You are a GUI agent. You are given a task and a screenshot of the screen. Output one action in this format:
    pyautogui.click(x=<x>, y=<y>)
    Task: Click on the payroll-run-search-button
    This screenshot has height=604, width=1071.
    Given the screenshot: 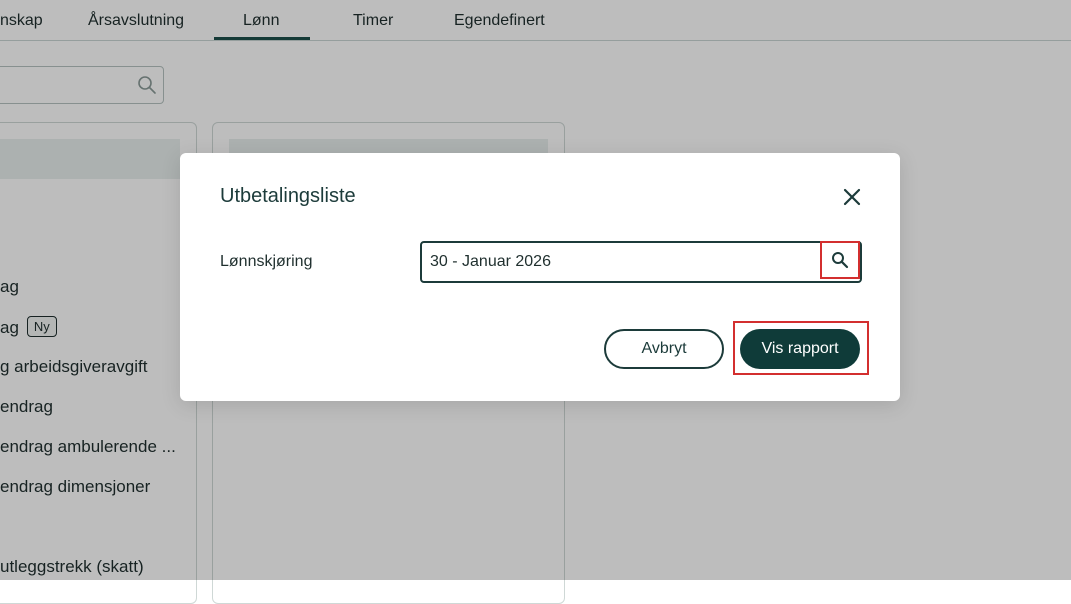 What is the action you would take?
    pyautogui.click(x=840, y=260)
    